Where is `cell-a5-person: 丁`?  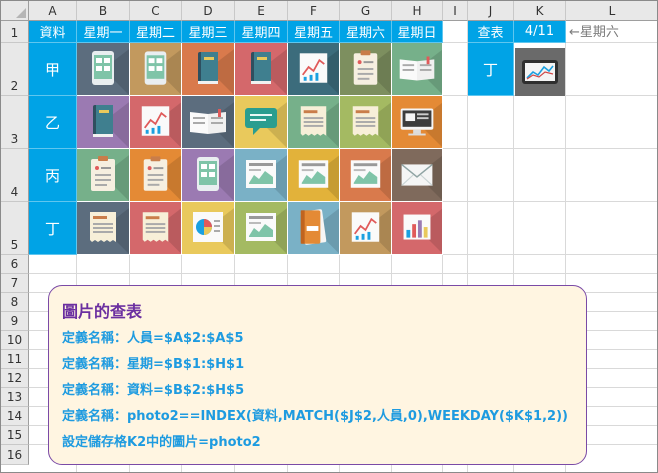
cell-a5-person: 丁 is located at coordinates (53, 228).